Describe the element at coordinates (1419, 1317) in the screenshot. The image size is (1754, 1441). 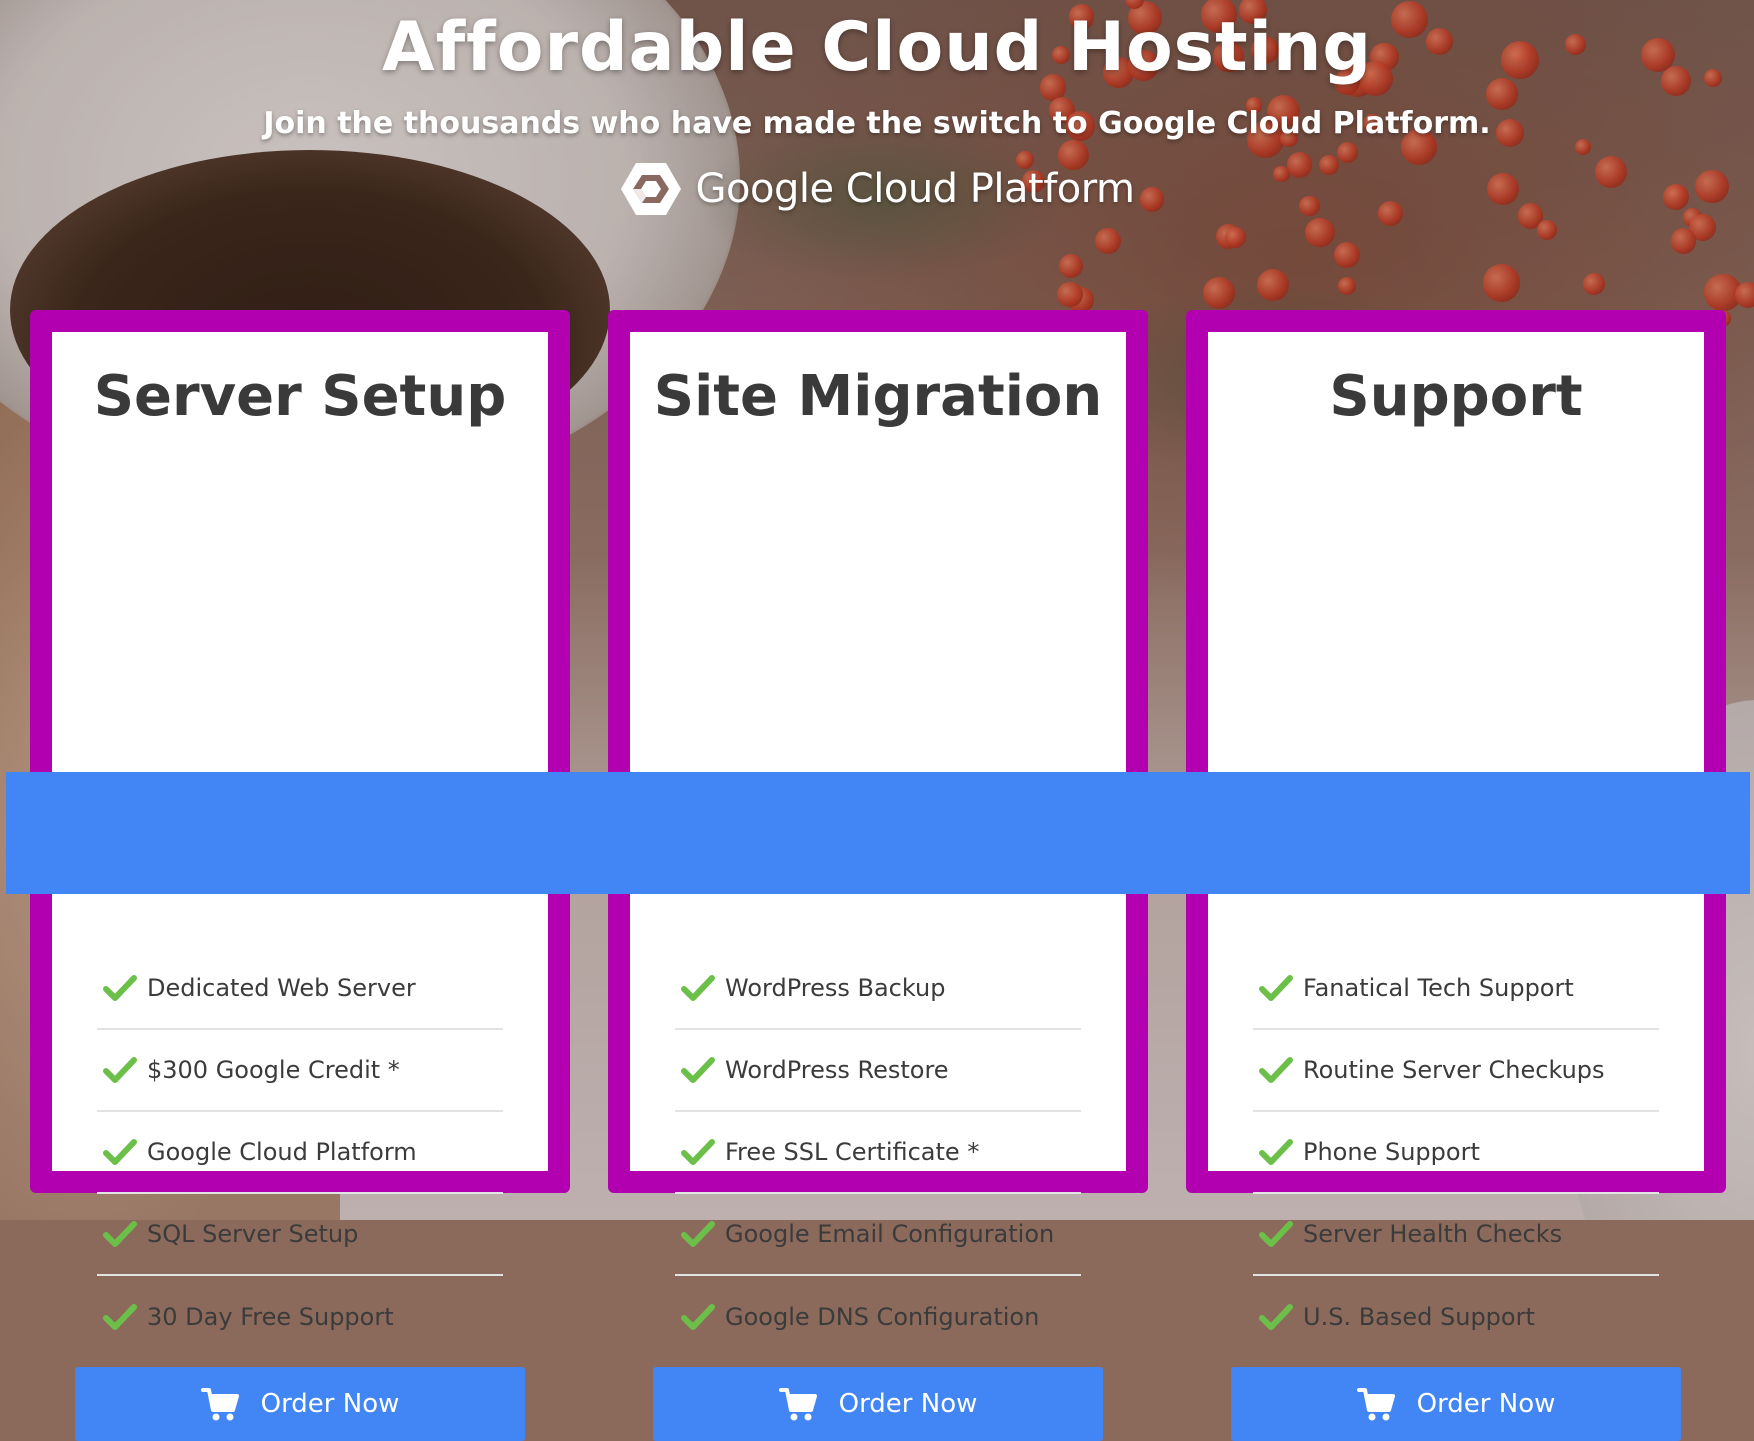
I see `feature-text: U.S. Based Support` at that location.